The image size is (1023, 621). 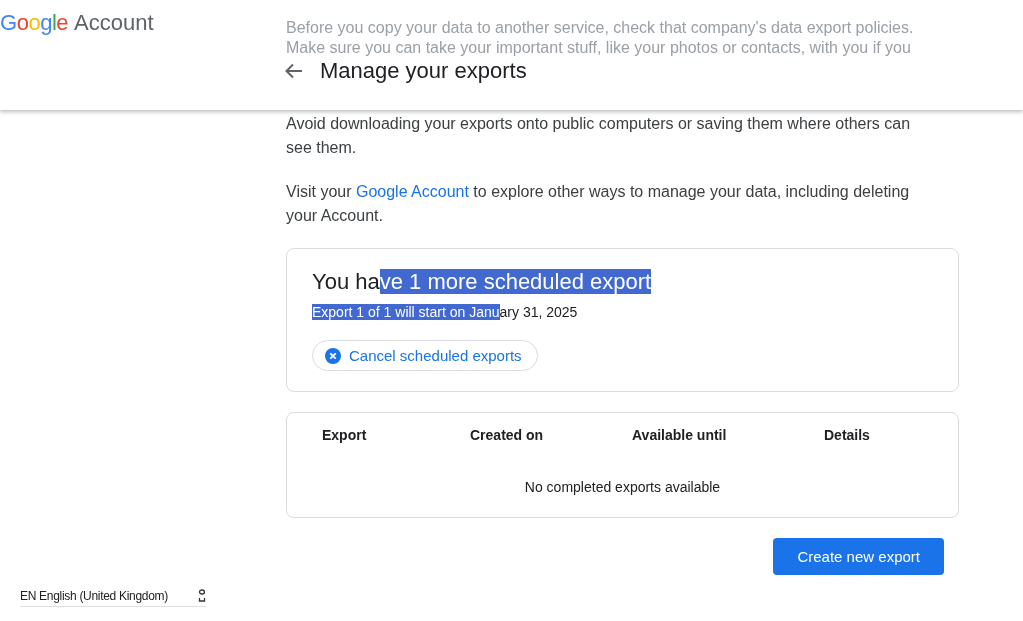 I want to click on faded-text: Before you copy your data to another service, check that company's data export policies., so click(x=600, y=27).